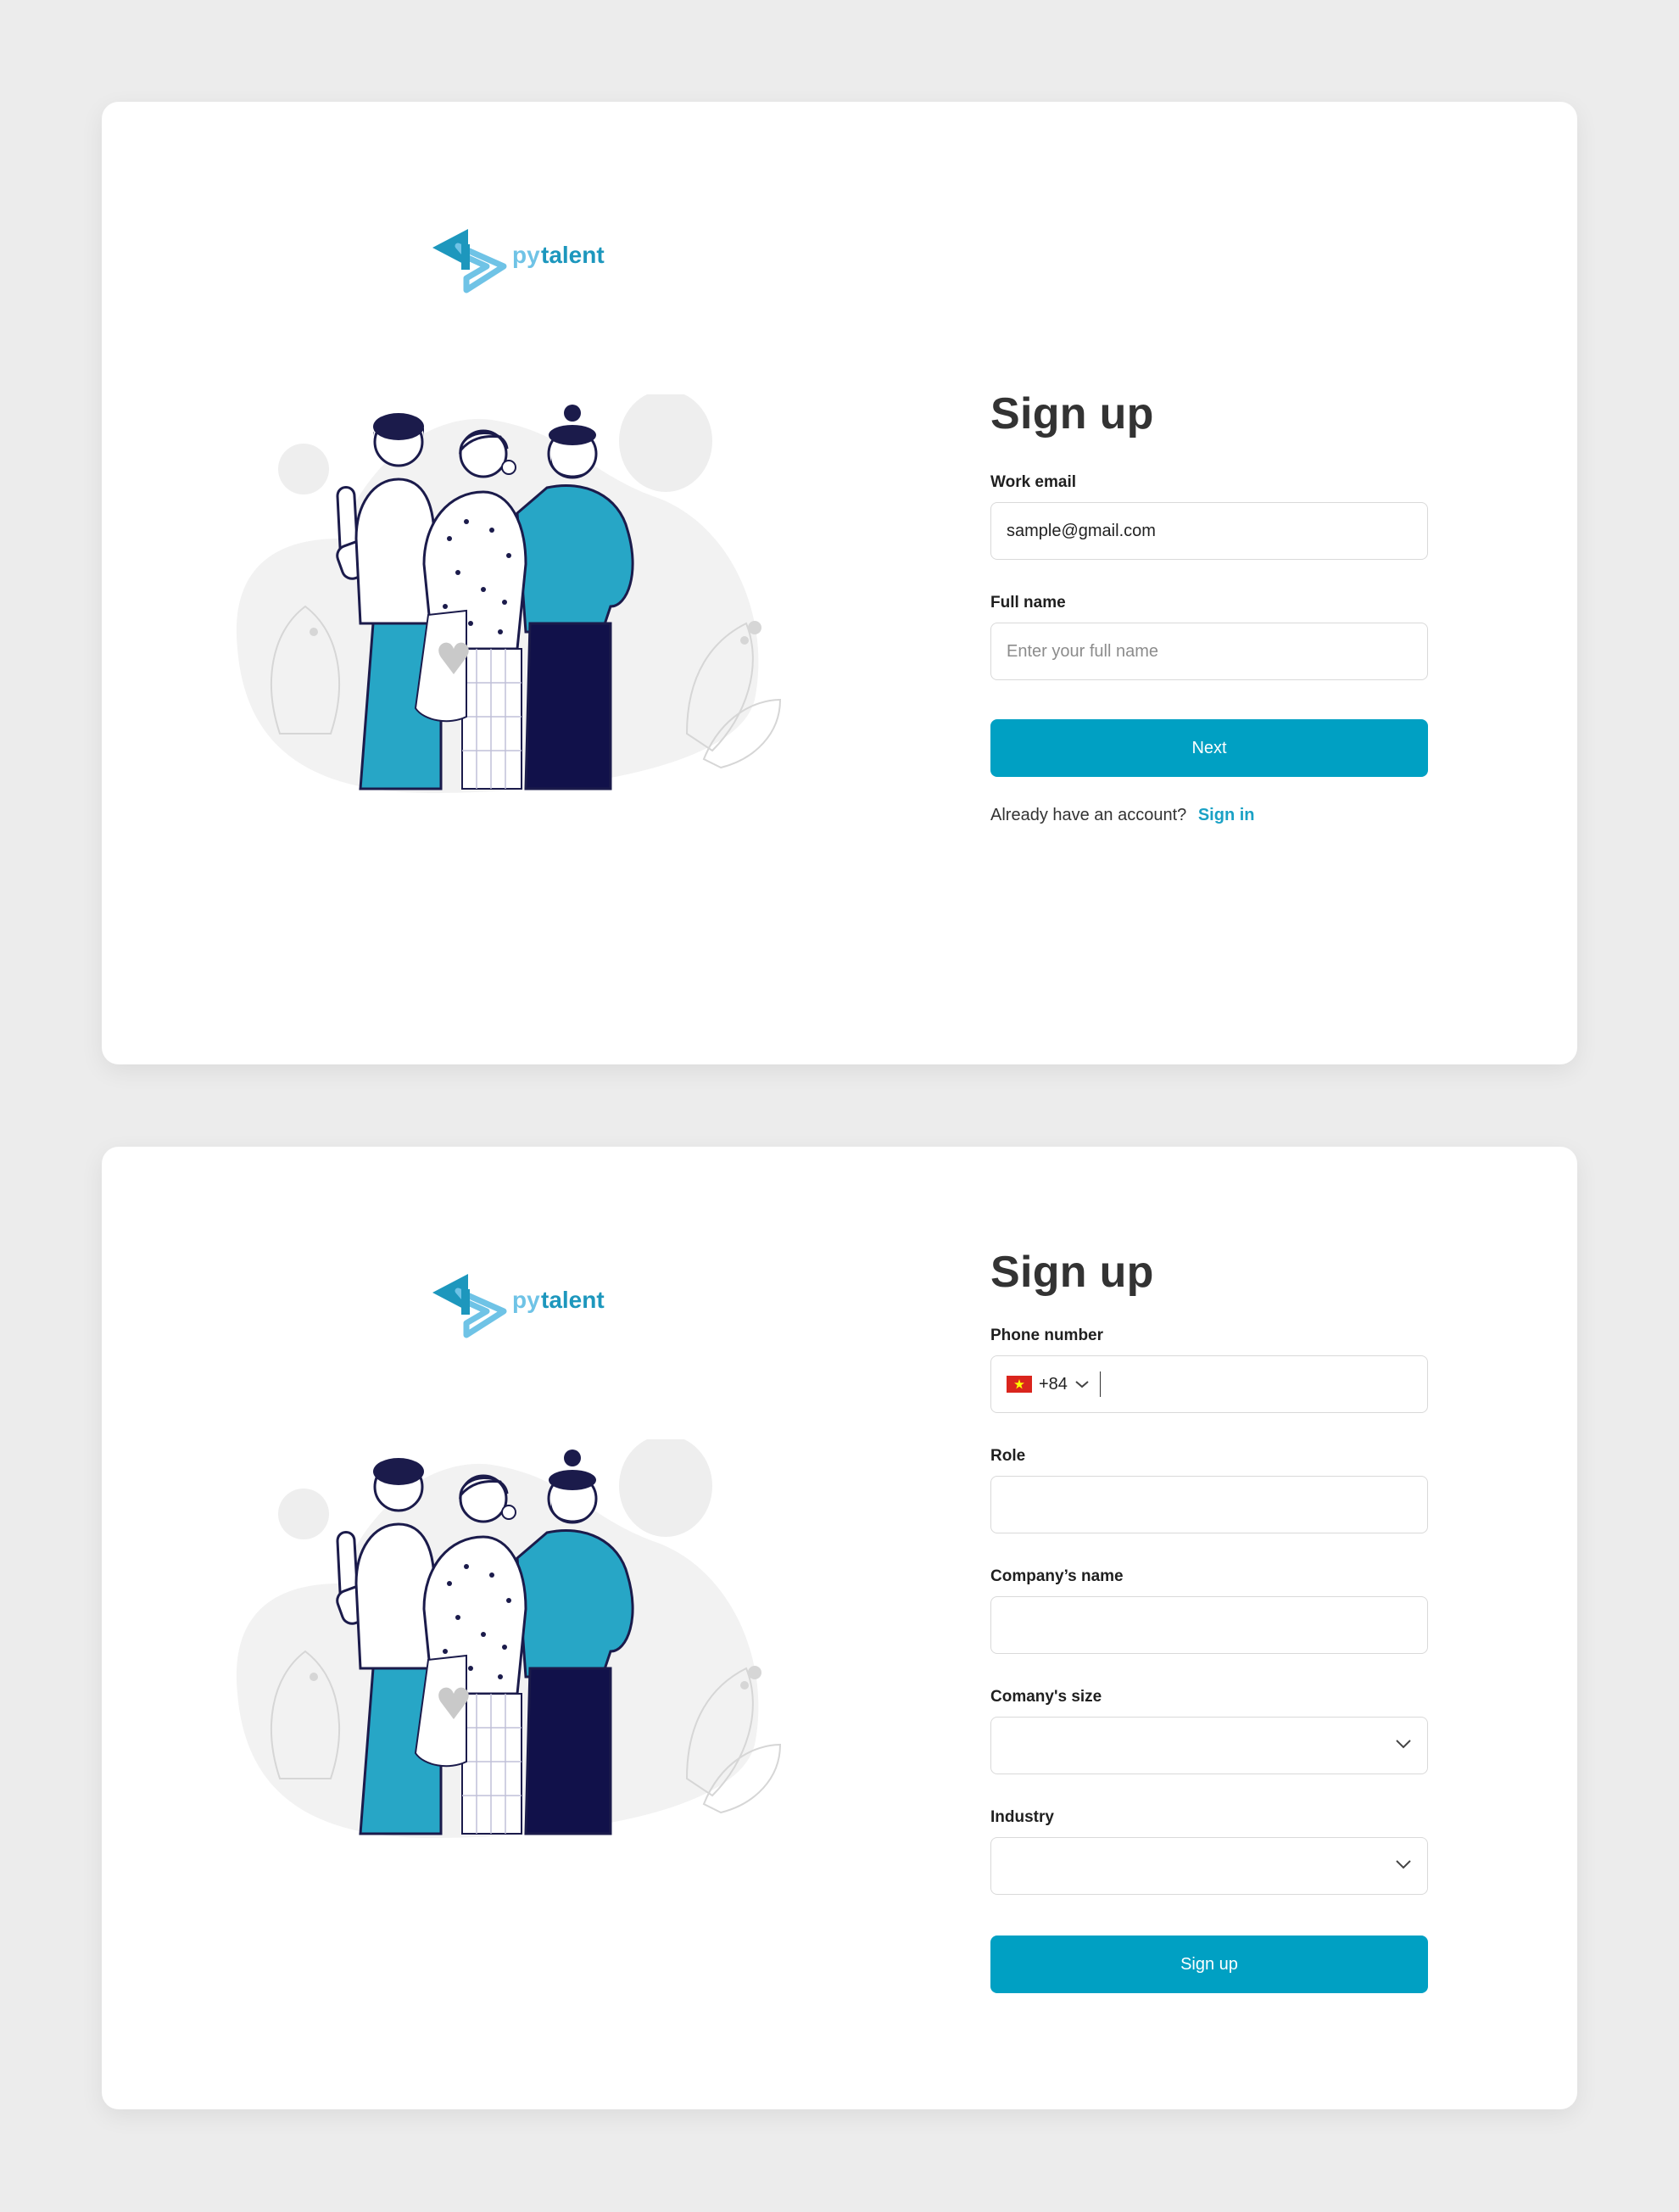  Describe the element at coordinates (1088, 815) in the screenshot. I see `already-have-account-text: Already have an account?` at that location.